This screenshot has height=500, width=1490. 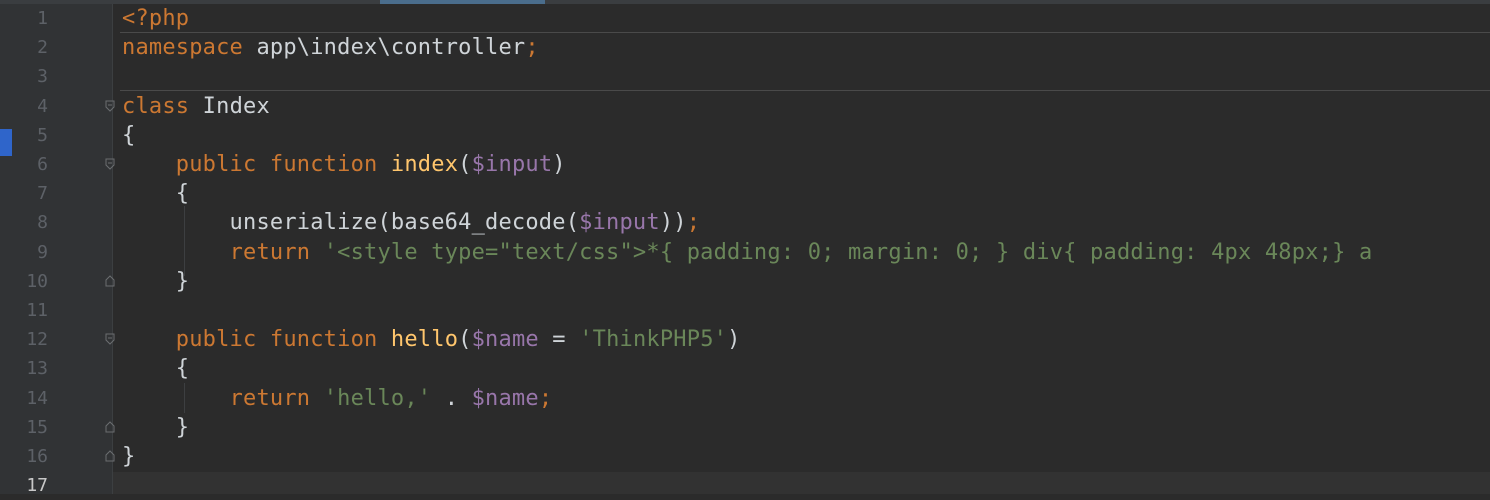 What do you see at coordinates (745, 47) in the screenshot?
I see `code-line: 2 namespace app\index\controller;` at bounding box center [745, 47].